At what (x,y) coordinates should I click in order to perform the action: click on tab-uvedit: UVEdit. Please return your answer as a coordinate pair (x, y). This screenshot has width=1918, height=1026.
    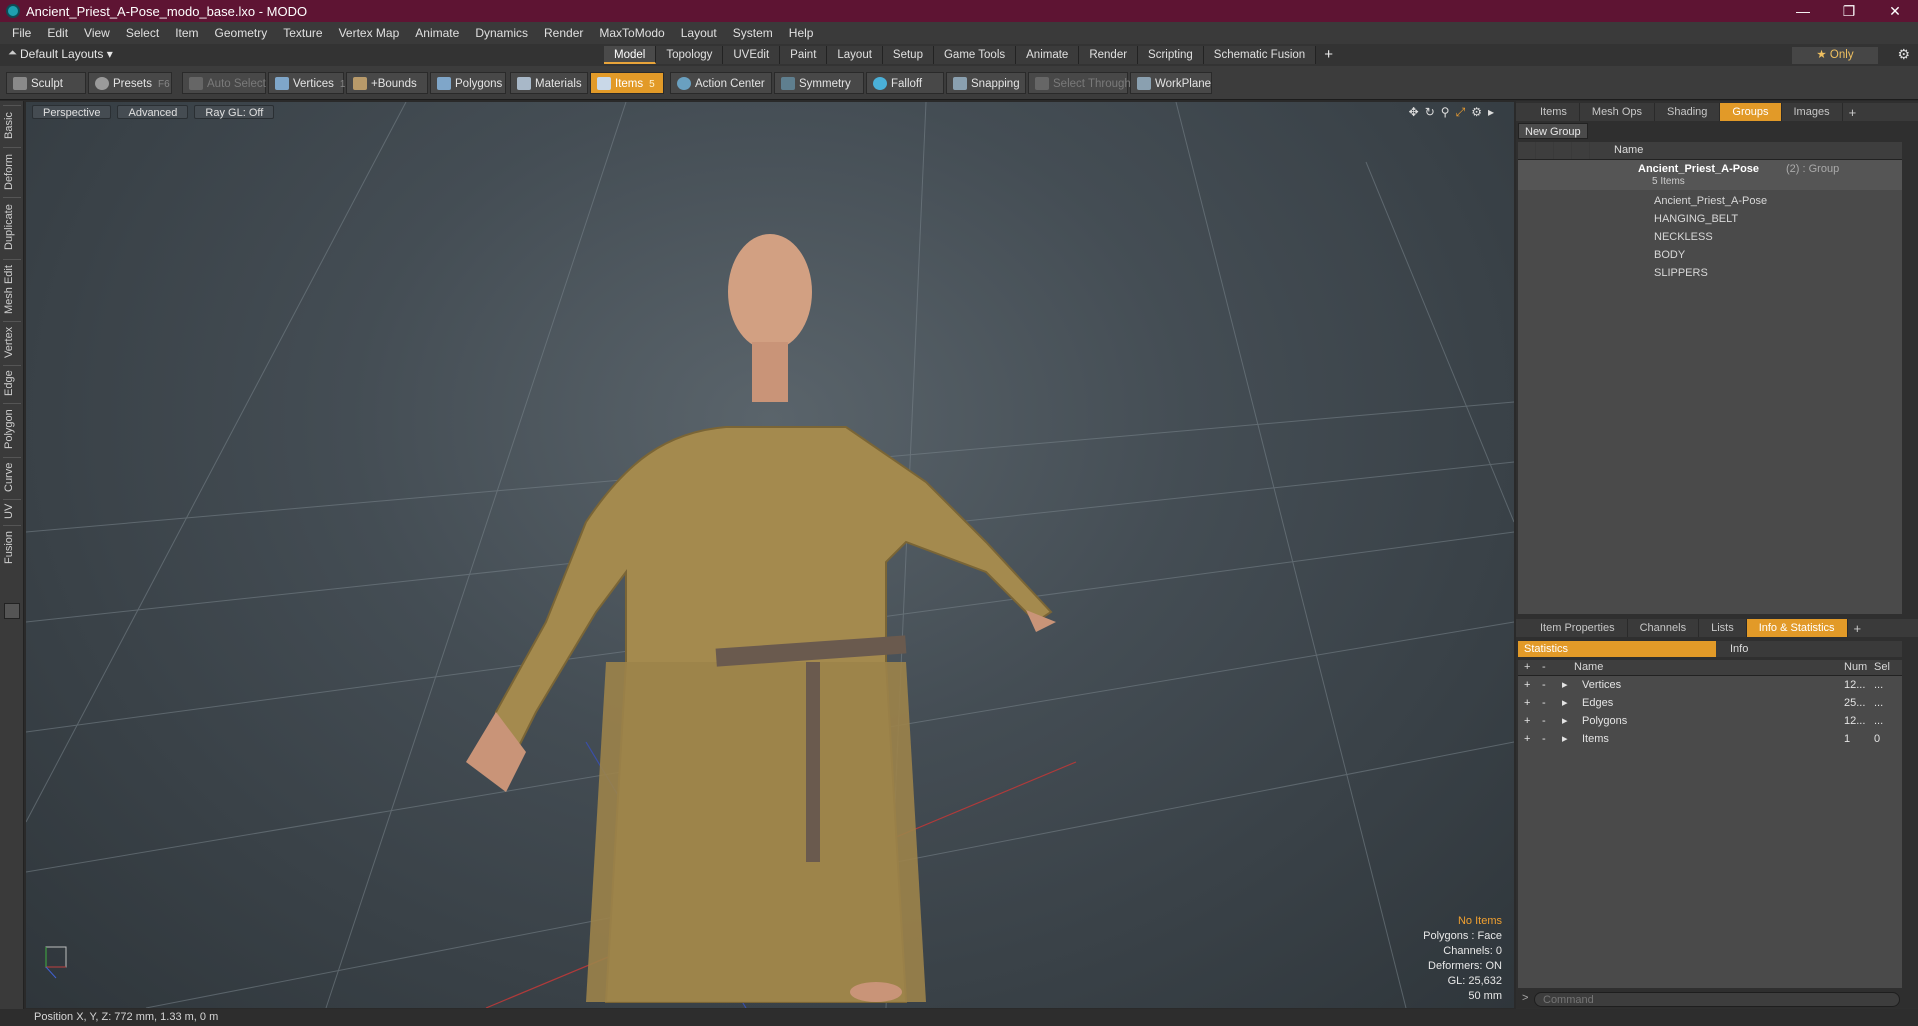
    Looking at the image, I should click on (752, 55).